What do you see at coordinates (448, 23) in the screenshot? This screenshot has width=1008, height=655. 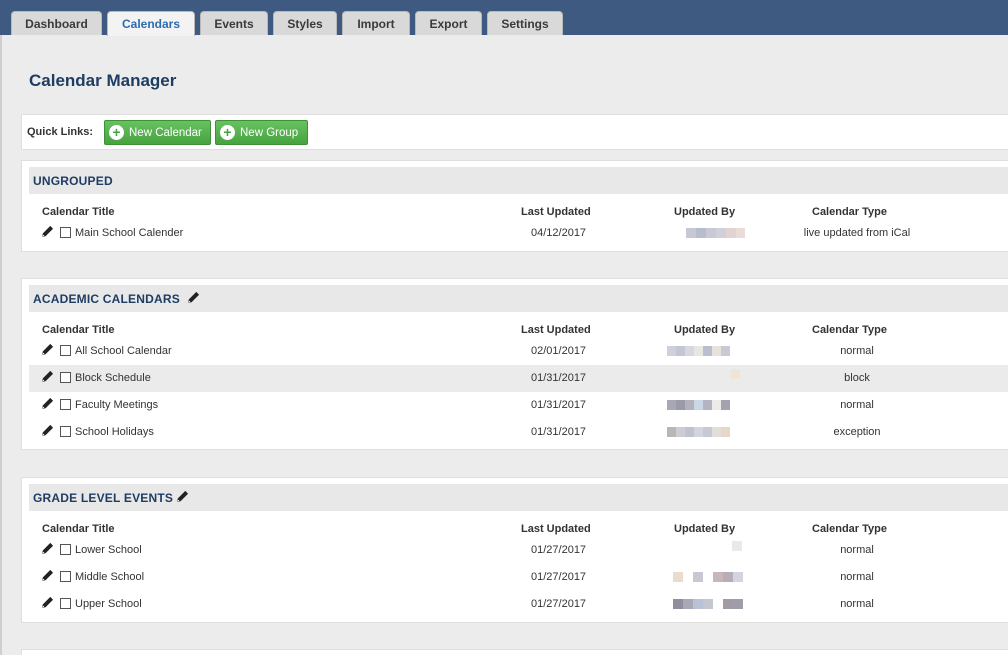 I see `tab-export: Export` at bounding box center [448, 23].